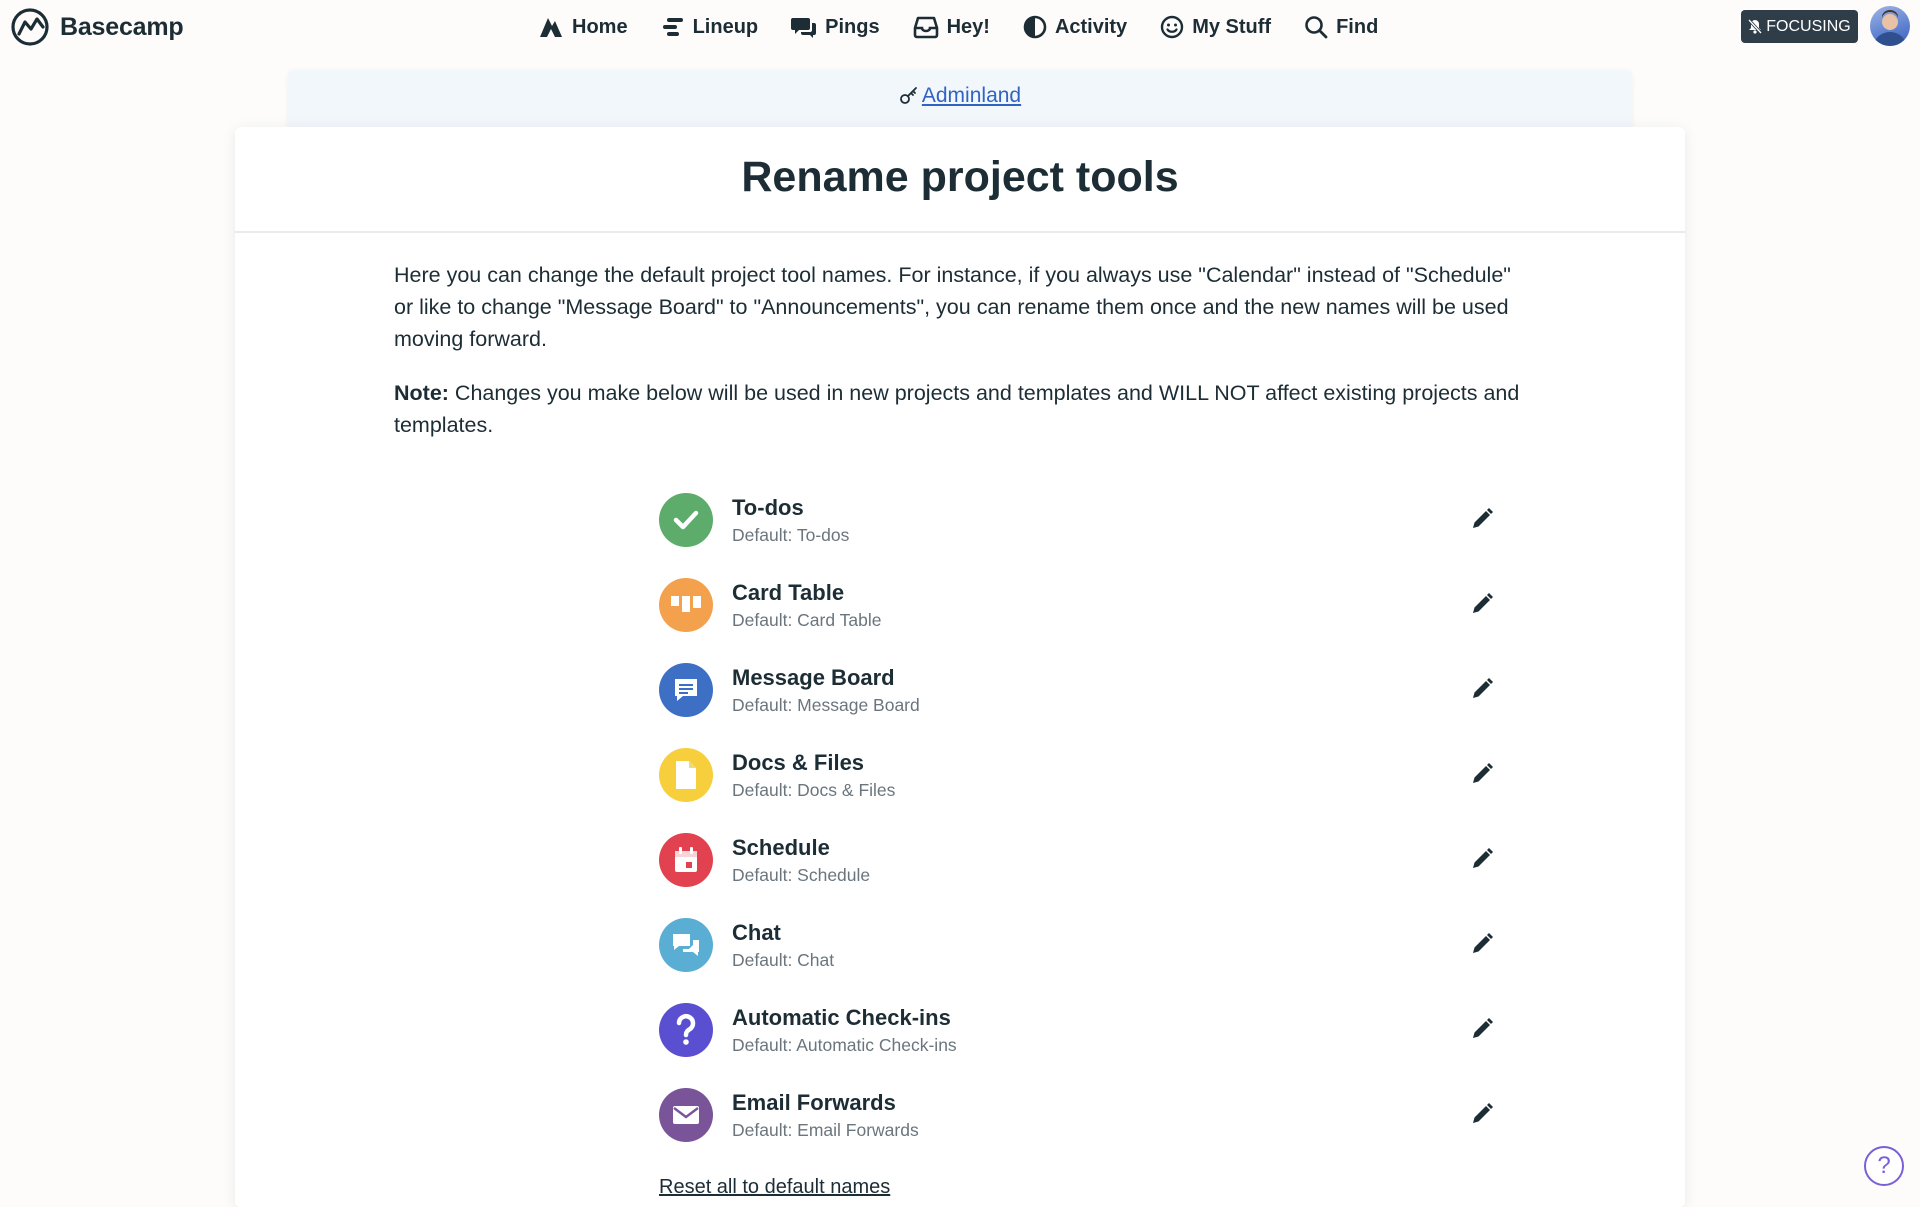  Describe the element at coordinates (30, 27) in the screenshot. I see `basecamp-logo-icon` at that location.